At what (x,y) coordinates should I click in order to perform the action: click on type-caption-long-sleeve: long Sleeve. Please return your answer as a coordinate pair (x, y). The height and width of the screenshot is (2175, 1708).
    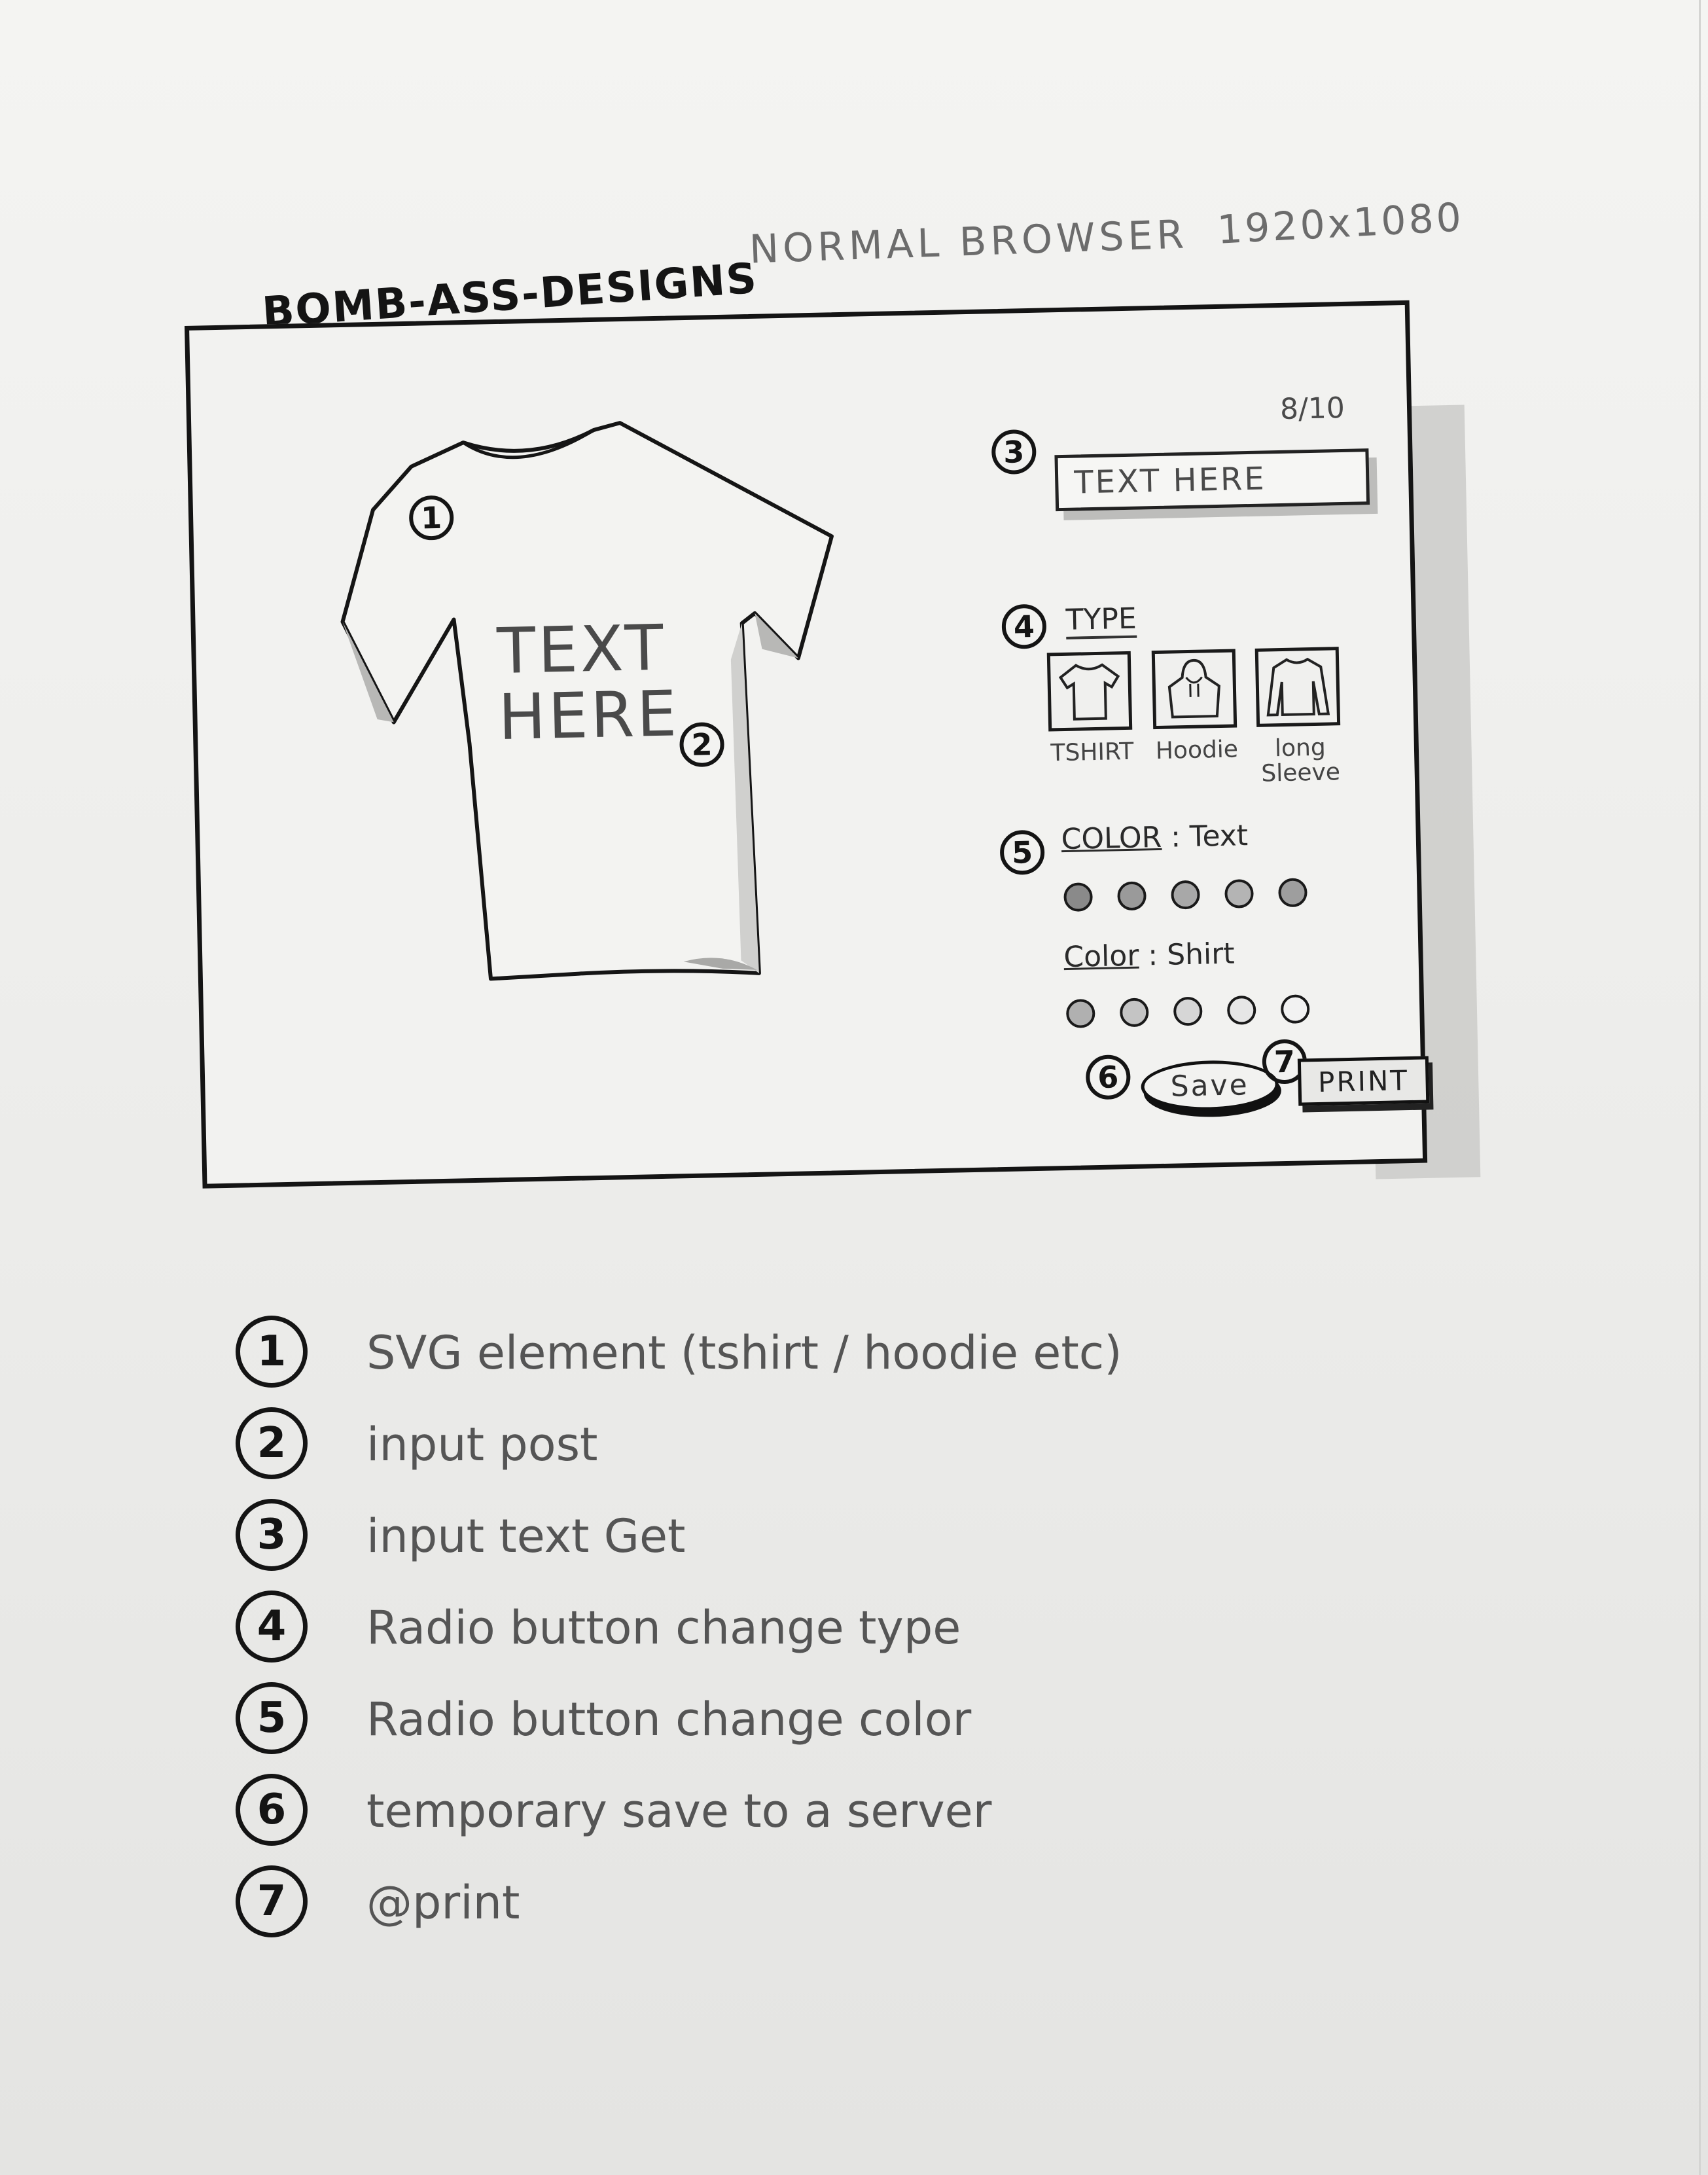
    Looking at the image, I should click on (1300, 760).